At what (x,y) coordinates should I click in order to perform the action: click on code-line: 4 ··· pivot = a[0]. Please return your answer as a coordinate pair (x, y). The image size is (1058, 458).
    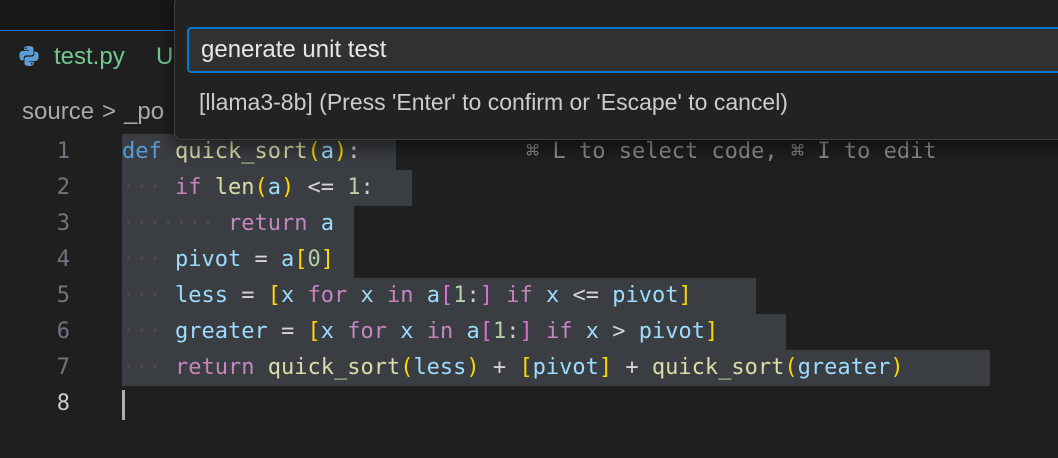
    Looking at the image, I should click on (529, 260).